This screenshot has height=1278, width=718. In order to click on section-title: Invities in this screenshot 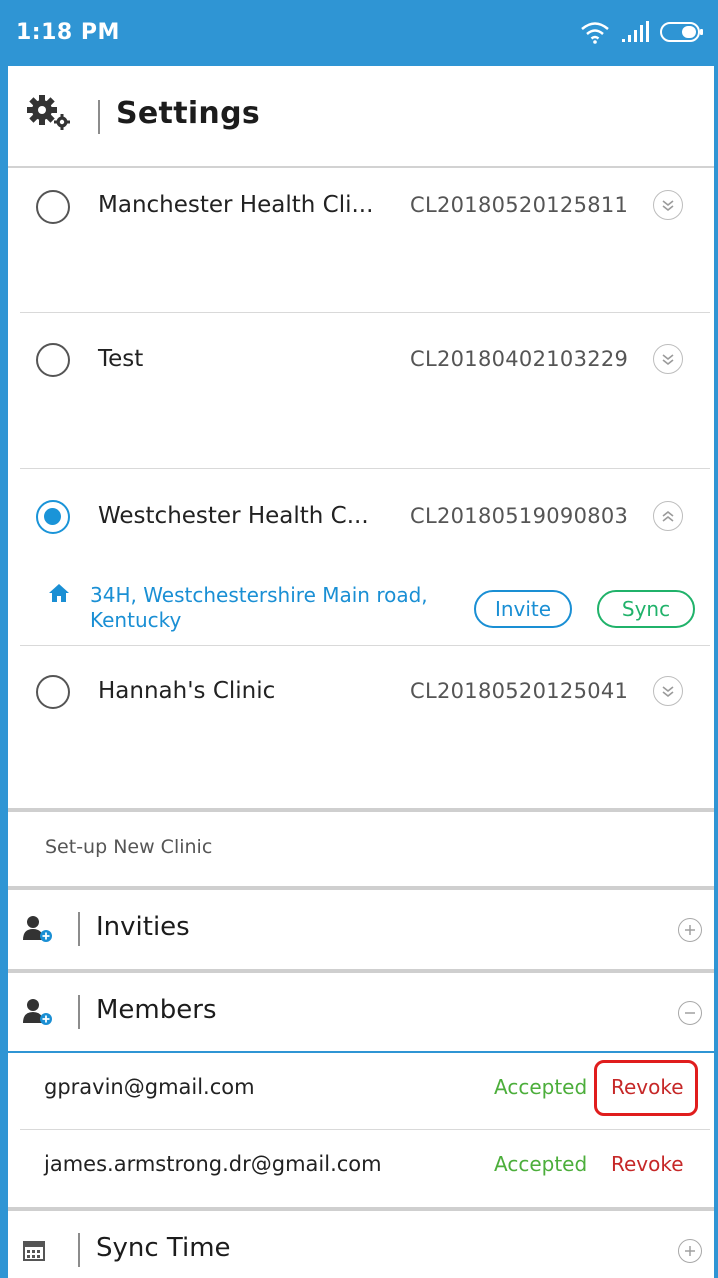, I will do `click(143, 927)`.